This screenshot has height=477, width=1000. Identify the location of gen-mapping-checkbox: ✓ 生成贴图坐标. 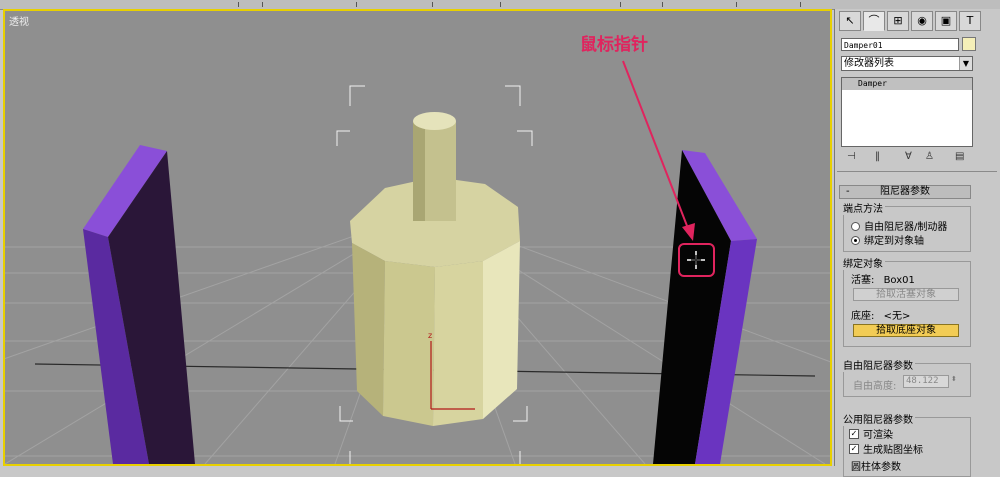
(886, 448).